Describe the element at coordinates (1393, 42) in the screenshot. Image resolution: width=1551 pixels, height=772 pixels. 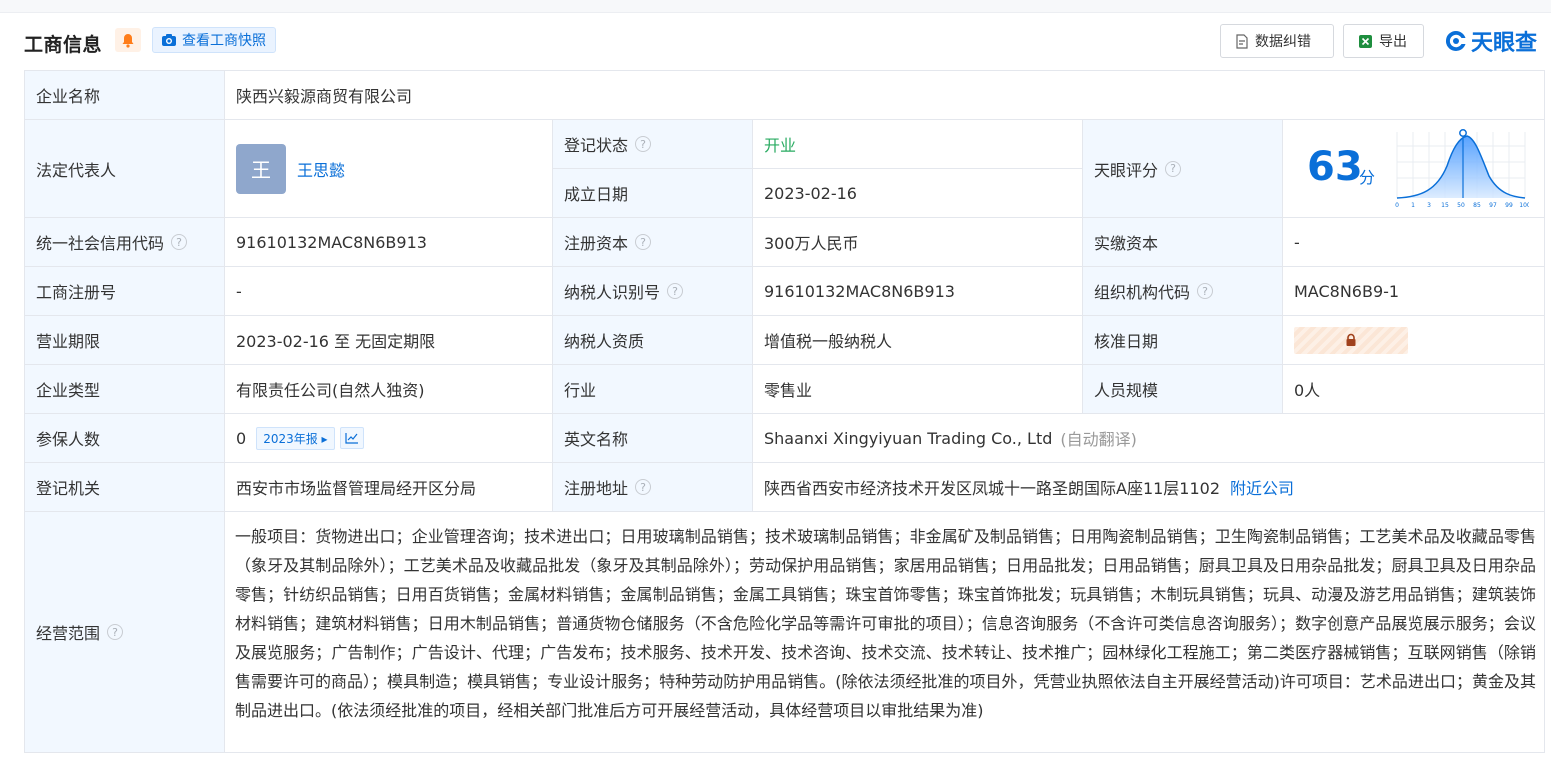
I see `export-label: 导出` at that location.